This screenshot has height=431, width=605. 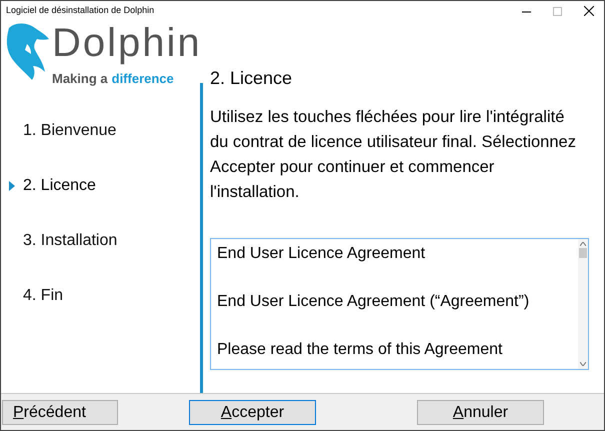 I want to click on close-icon, so click(x=589, y=11).